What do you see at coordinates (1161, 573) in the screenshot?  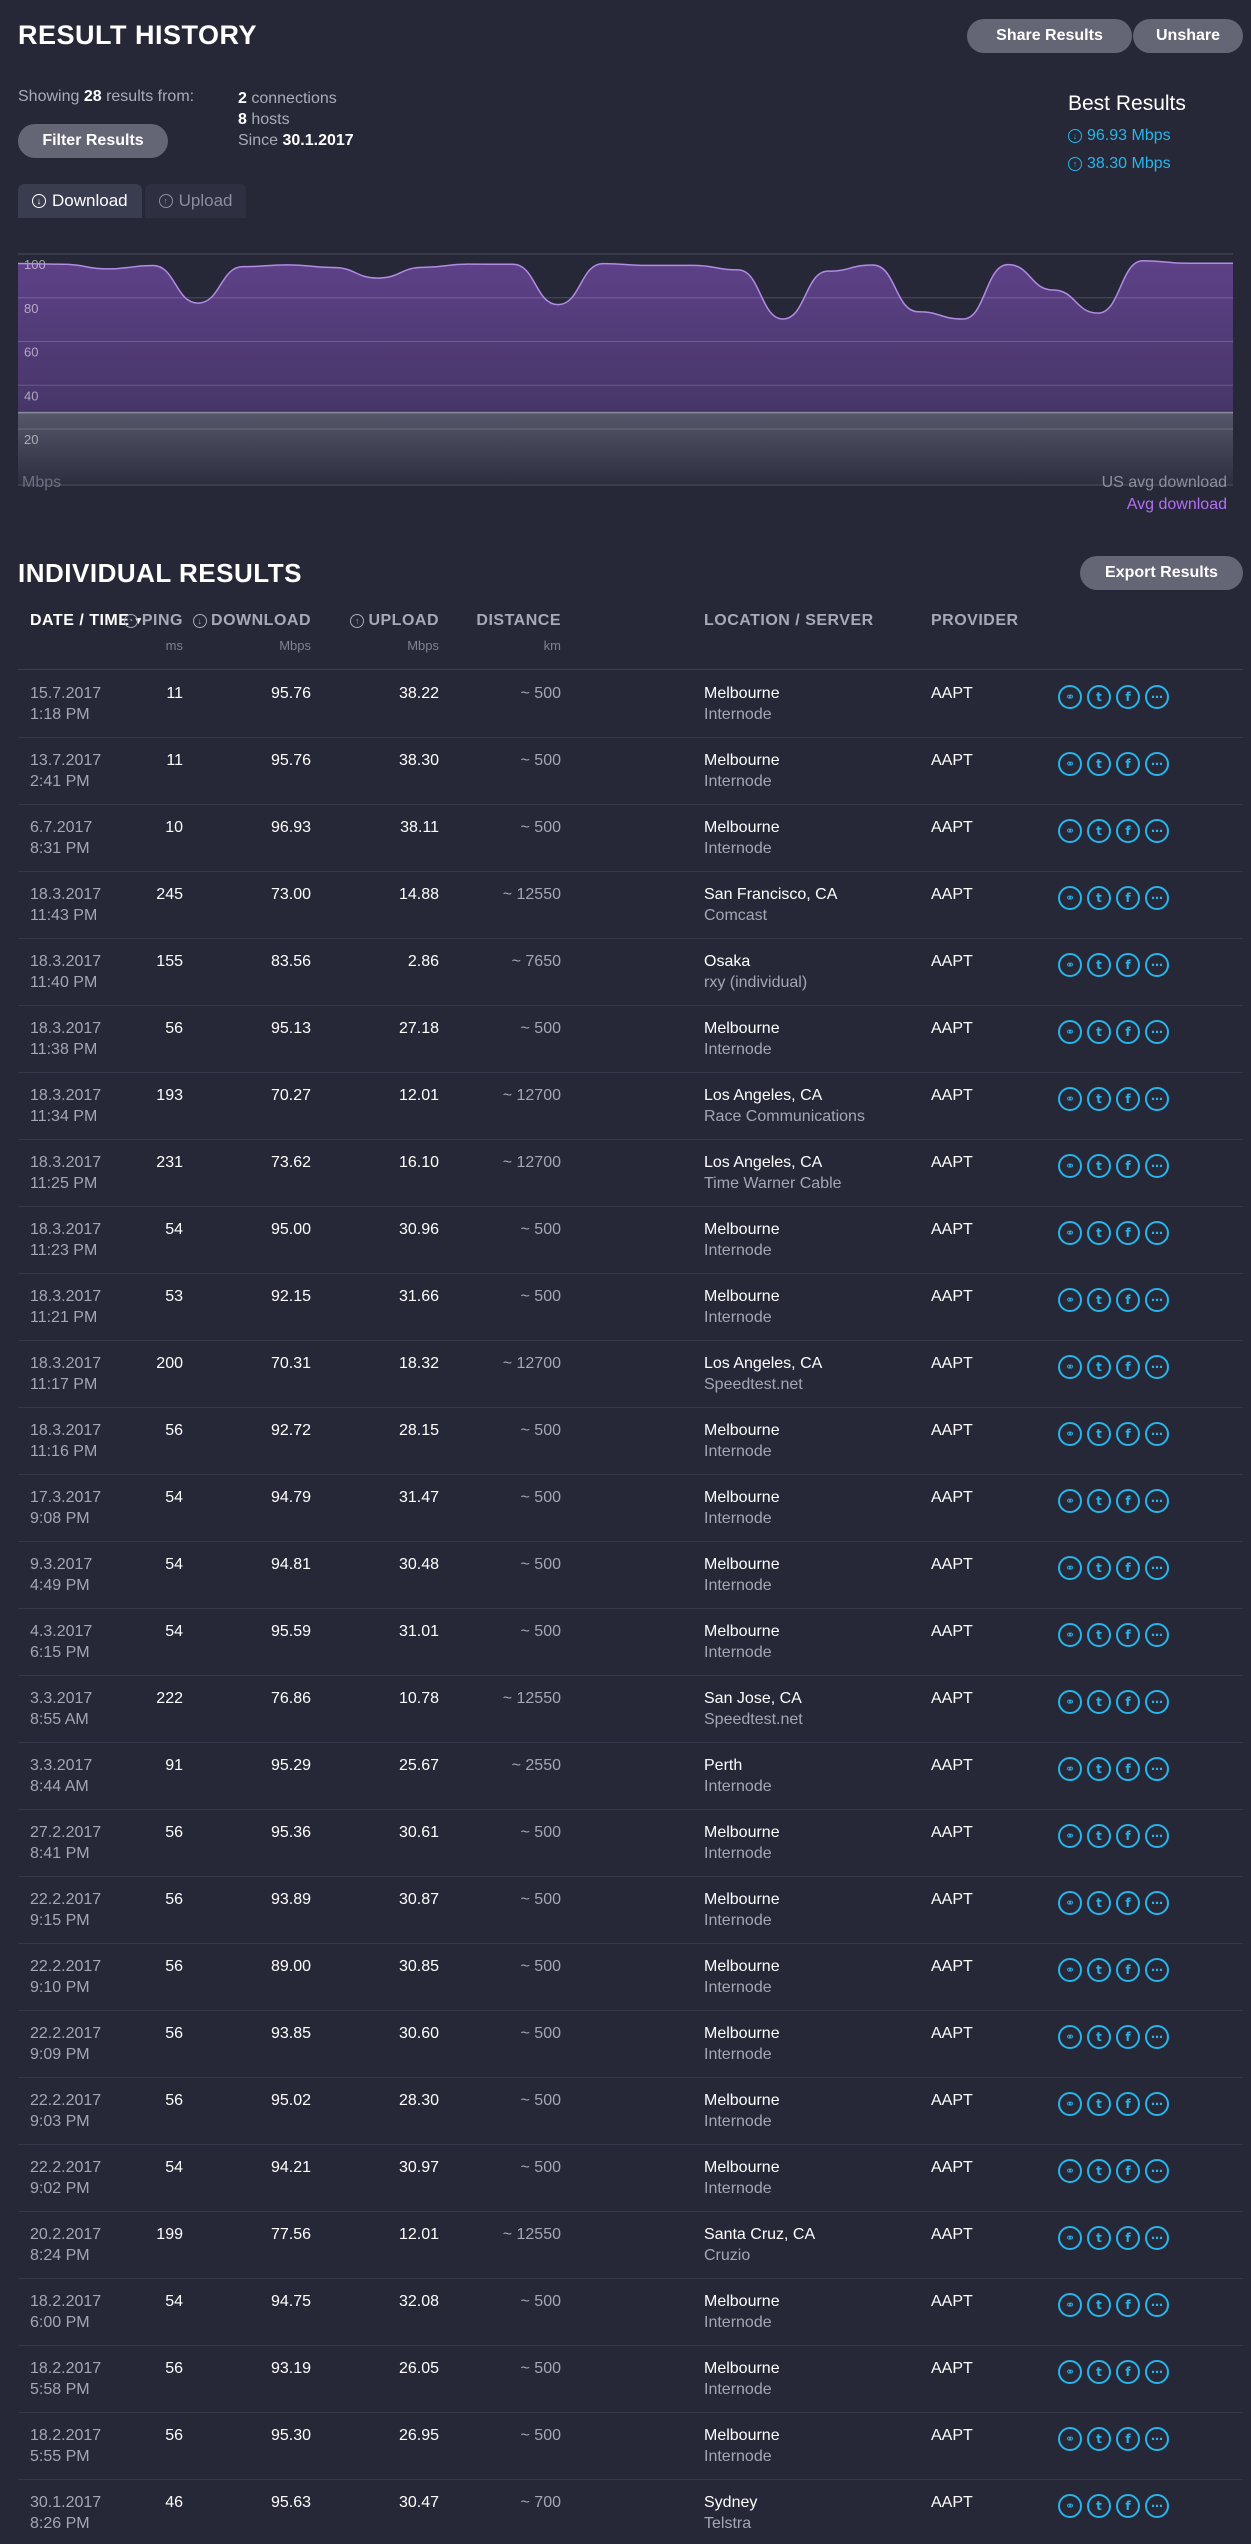 I see `export-results-button: Export Results` at bounding box center [1161, 573].